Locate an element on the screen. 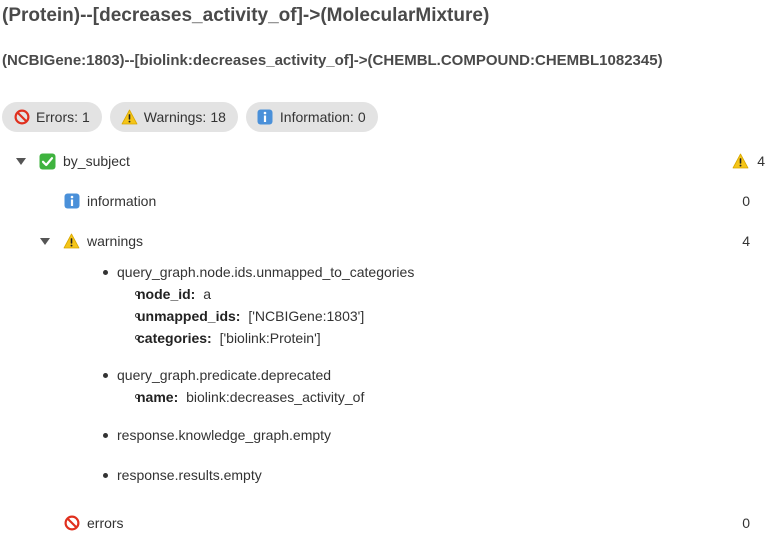  warning-detail: categories: ['biolink:Protein'] is located at coordinates (229, 338).